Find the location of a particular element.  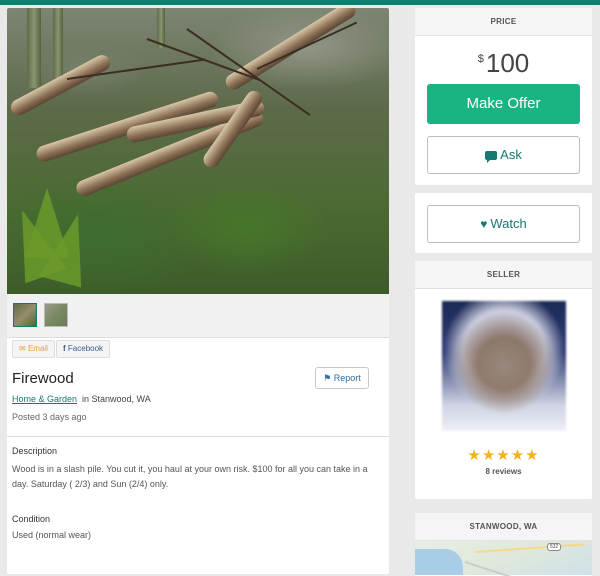

share-email-label: Email is located at coordinates (37, 348).